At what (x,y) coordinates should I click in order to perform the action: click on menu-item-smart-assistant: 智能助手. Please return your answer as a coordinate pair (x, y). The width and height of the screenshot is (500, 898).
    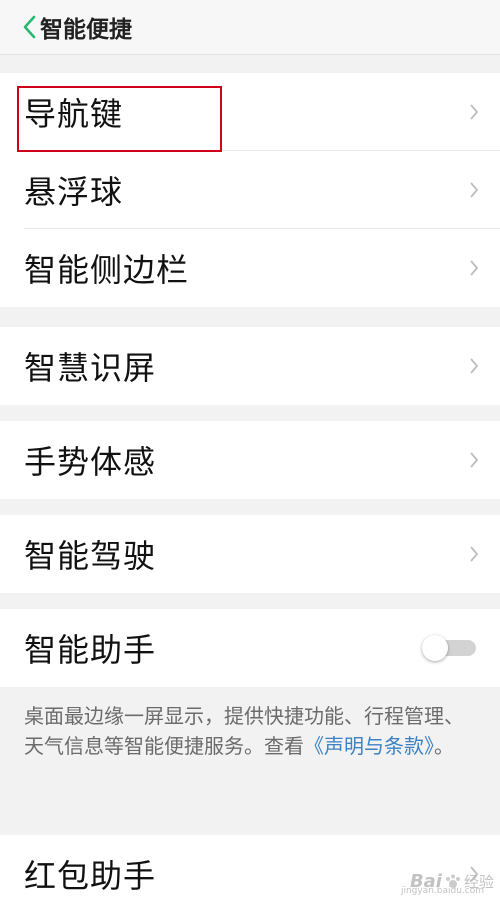
    Looking at the image, I should click on (250, 648).